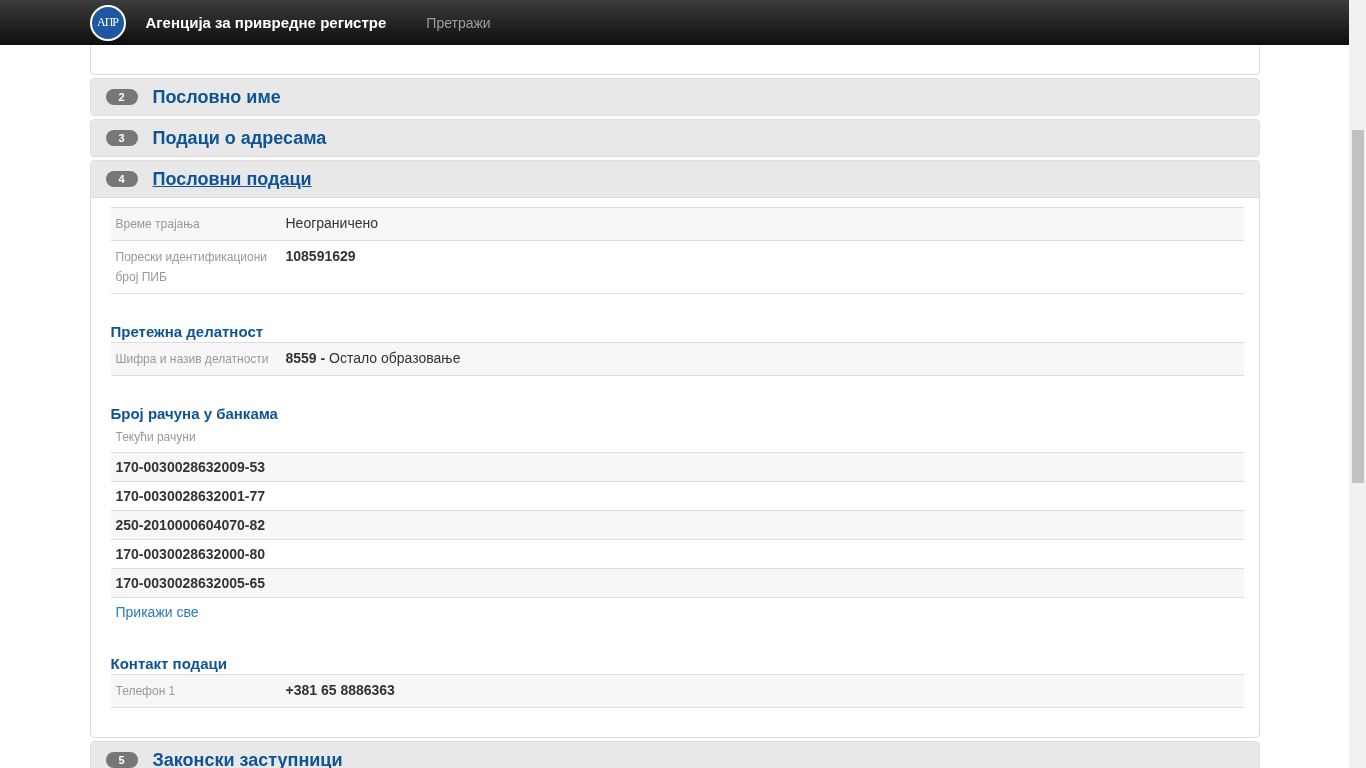 Image resolution: width=1366 pixels, height=768 pixels. I want to click on section-heading: Број рачуна у банкама, so click(194, 413).